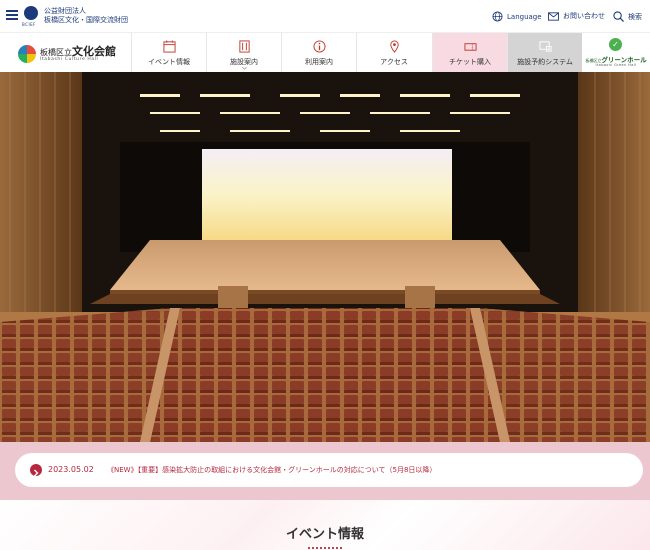 Image resolution: width=650 pixels, height=550 pixels. I want to click on nav-item-usage: 利用案内, so click(318, 53).